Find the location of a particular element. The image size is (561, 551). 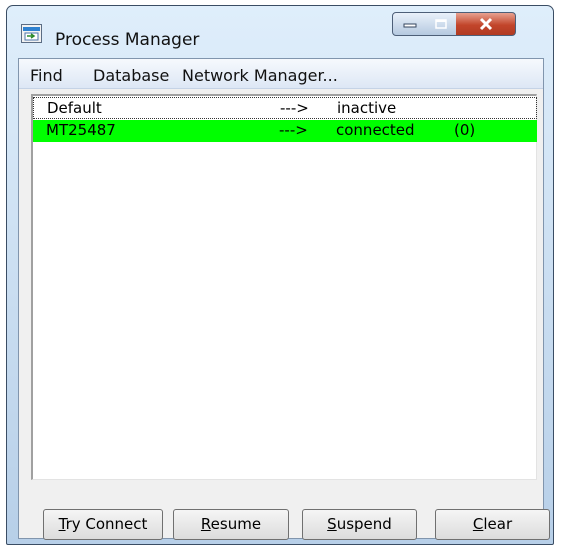

maximize-button is located at coordinates (441, 24).